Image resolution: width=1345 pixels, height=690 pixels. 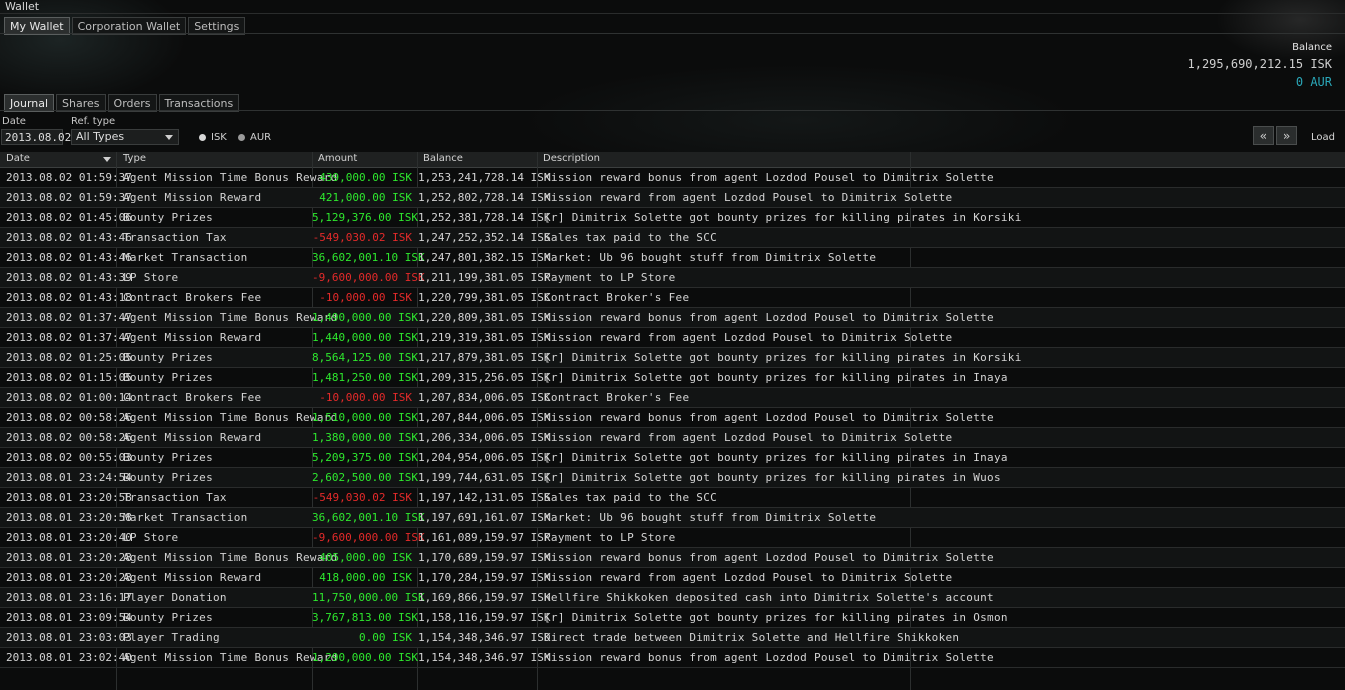 I want to click on next-page-button: », so click(x=1286, y=135).